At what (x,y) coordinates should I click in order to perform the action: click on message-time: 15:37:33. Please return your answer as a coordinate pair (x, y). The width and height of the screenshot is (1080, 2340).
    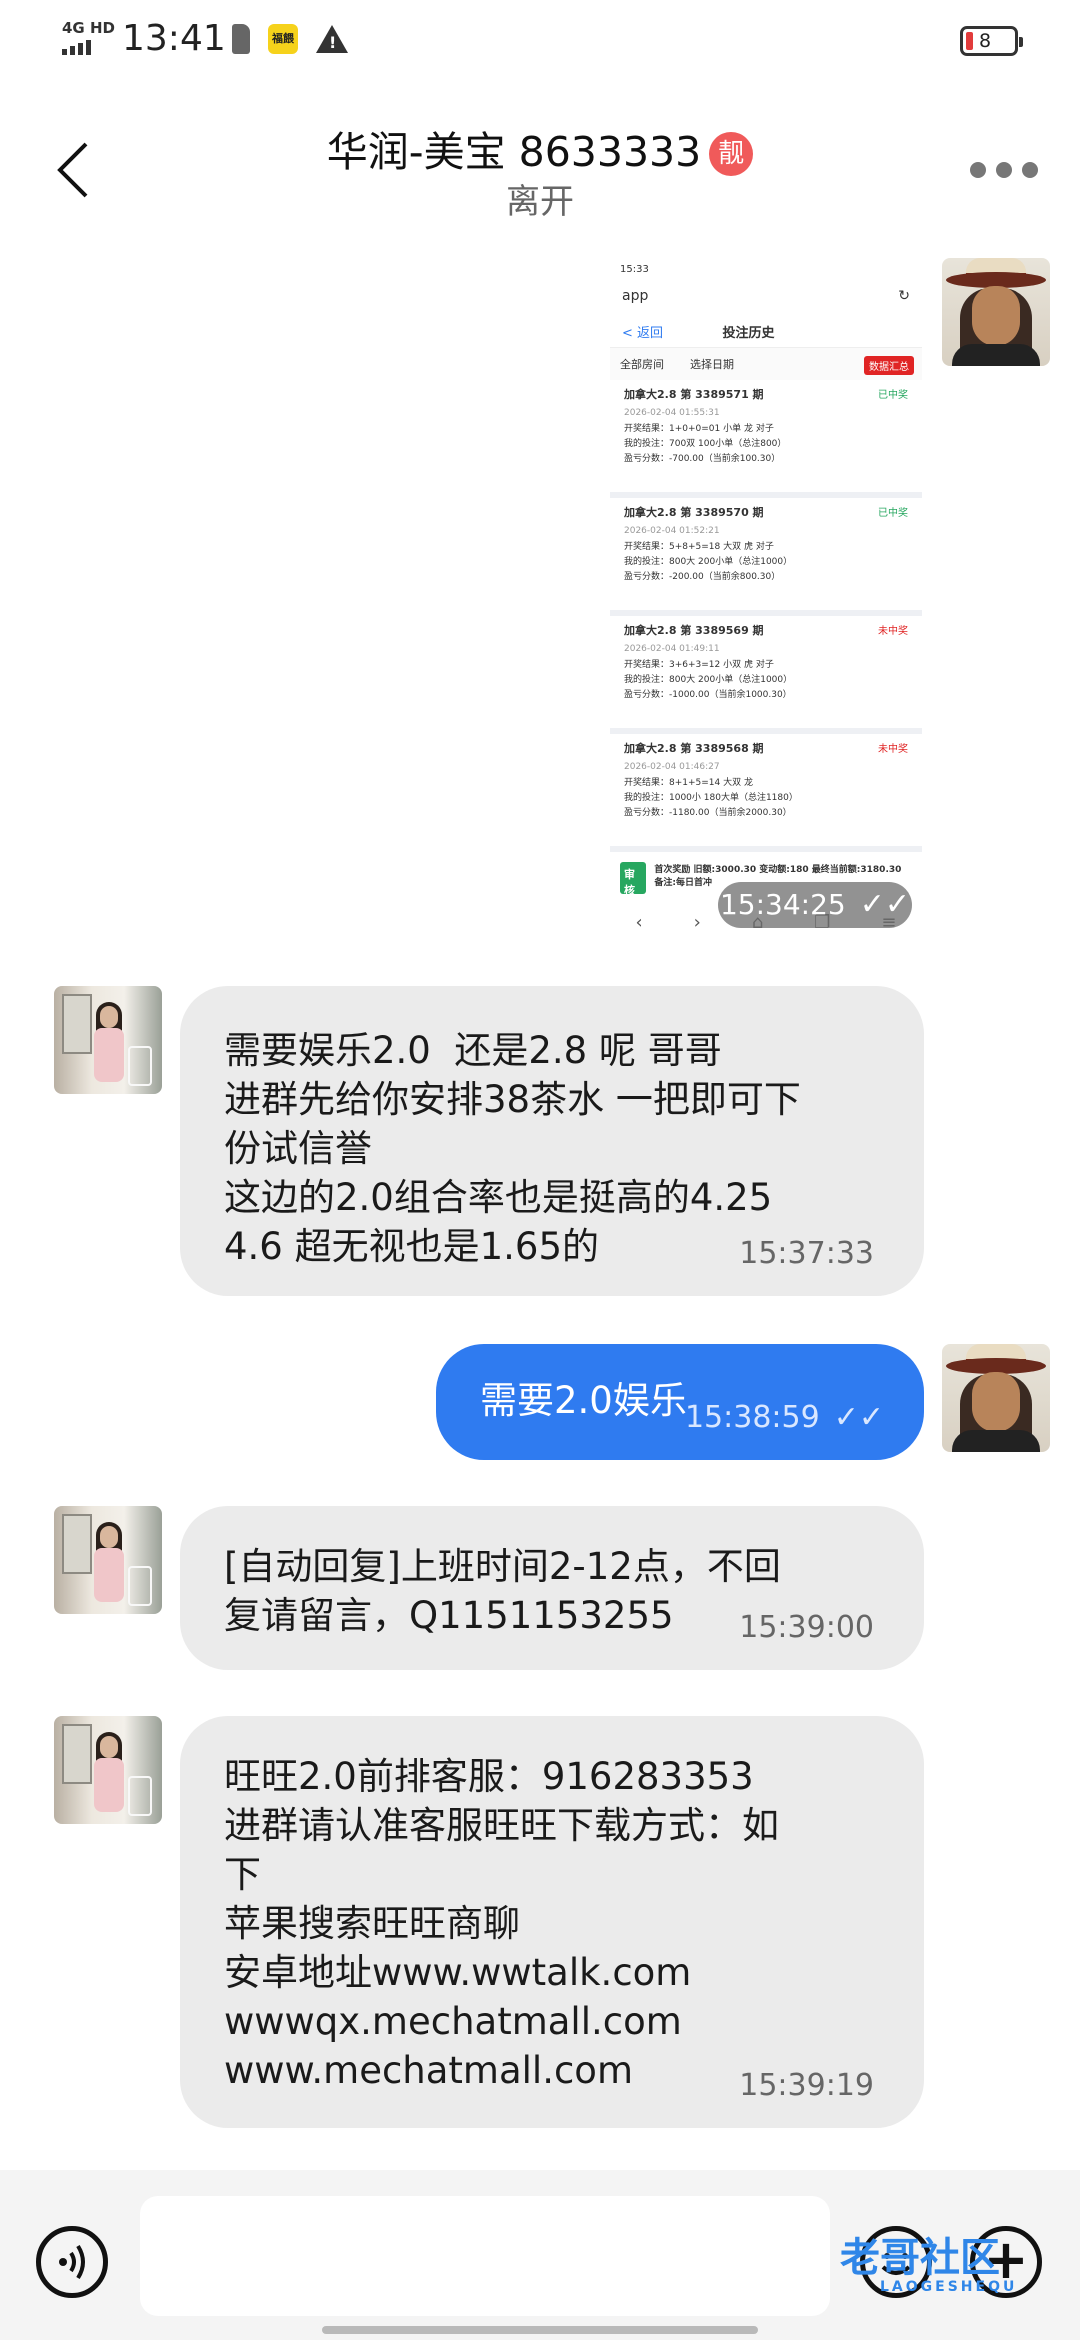
    Looking at the image, I should click on (806, 1253).